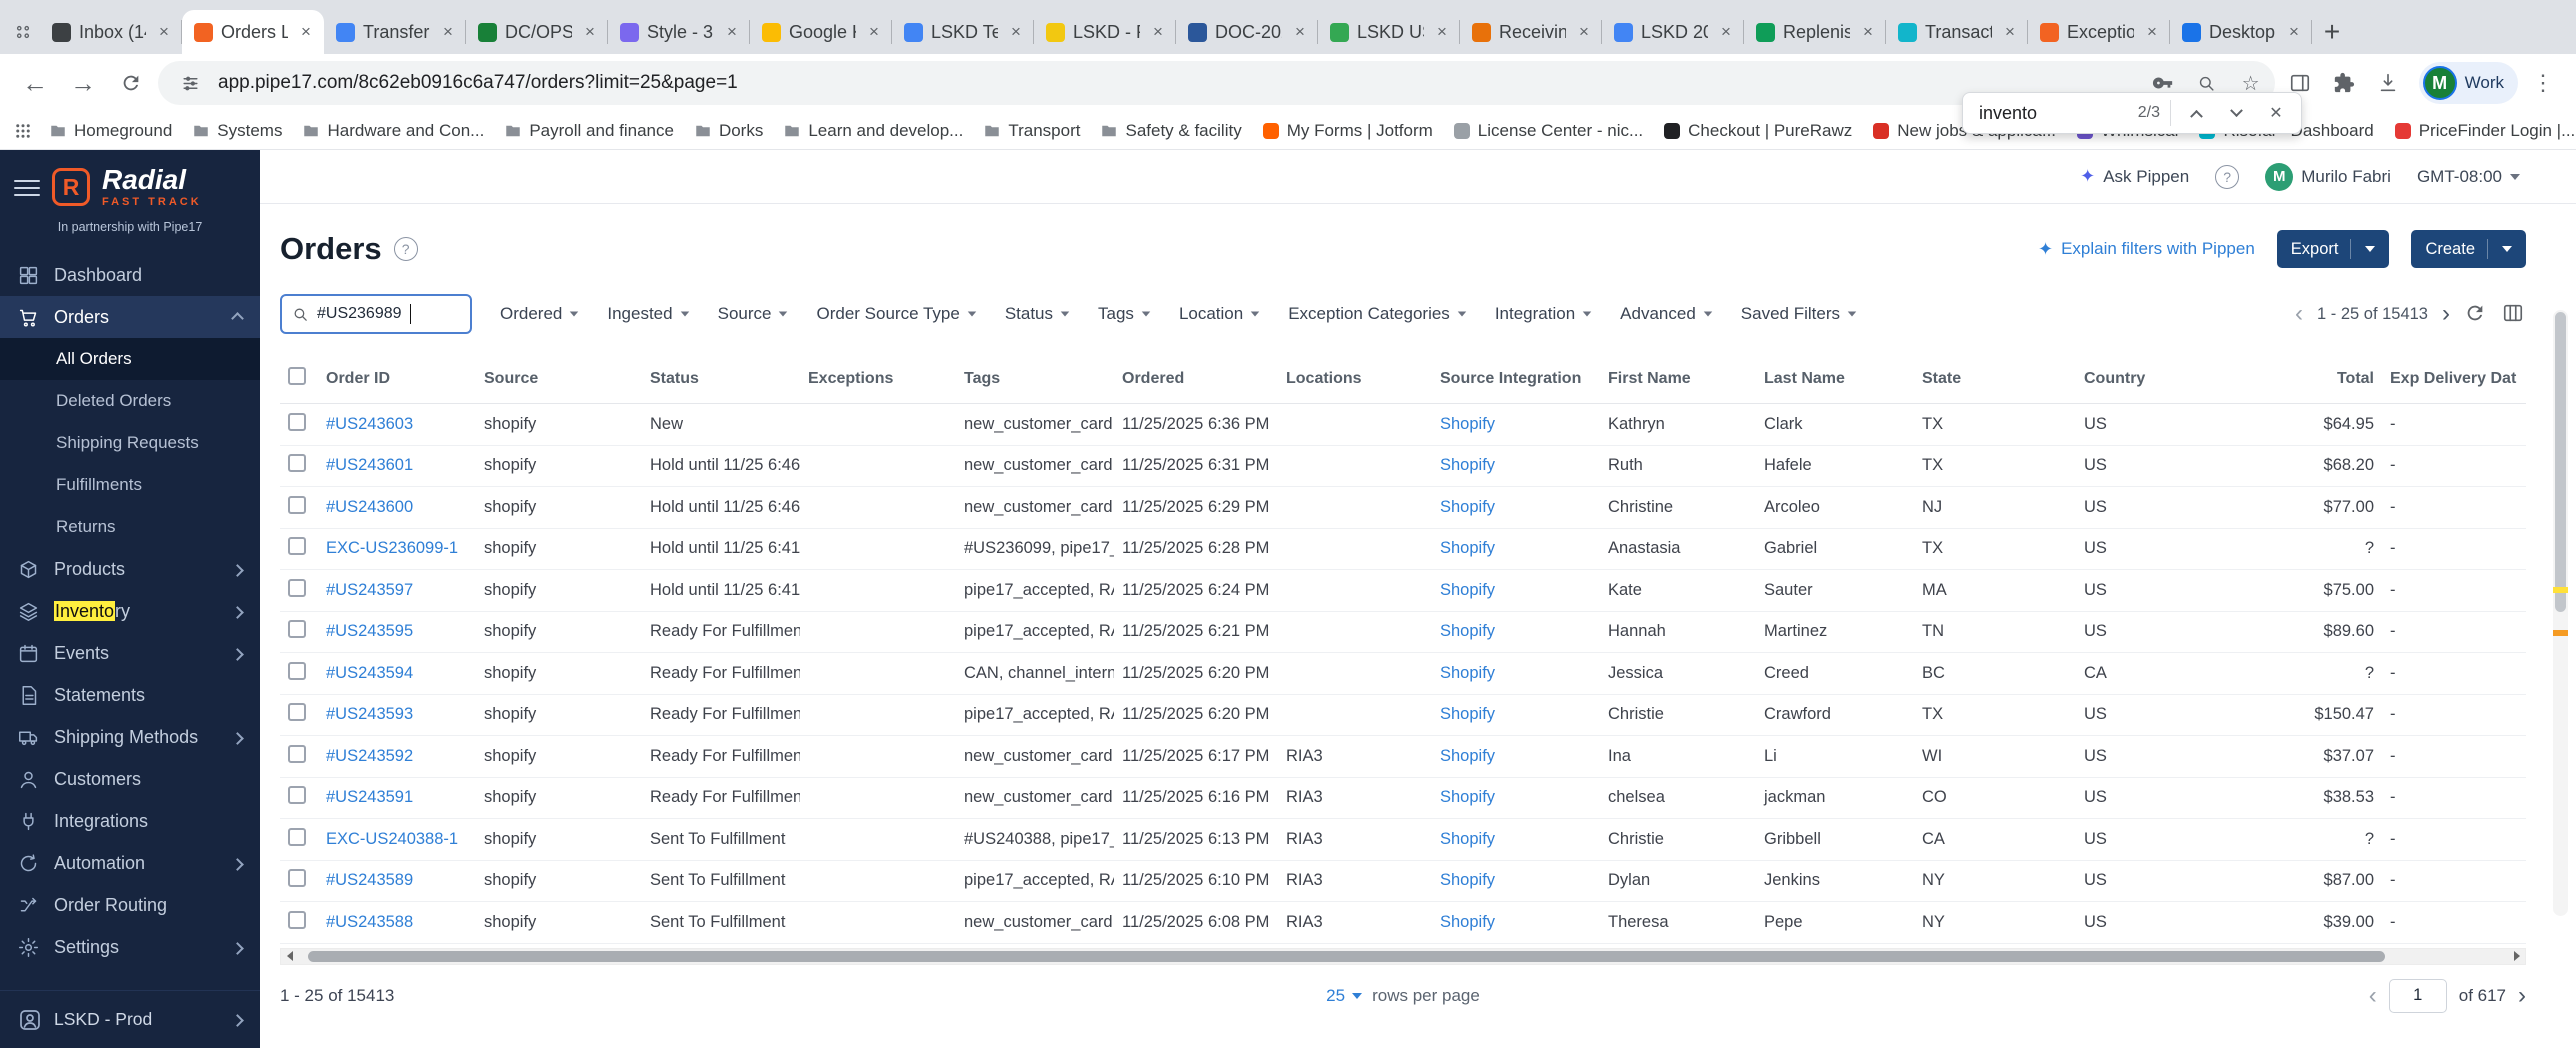 The height and width of the screenshot is (1048, 2576). I want to click on rows-per-page-select: 25, so click(1344, 996).